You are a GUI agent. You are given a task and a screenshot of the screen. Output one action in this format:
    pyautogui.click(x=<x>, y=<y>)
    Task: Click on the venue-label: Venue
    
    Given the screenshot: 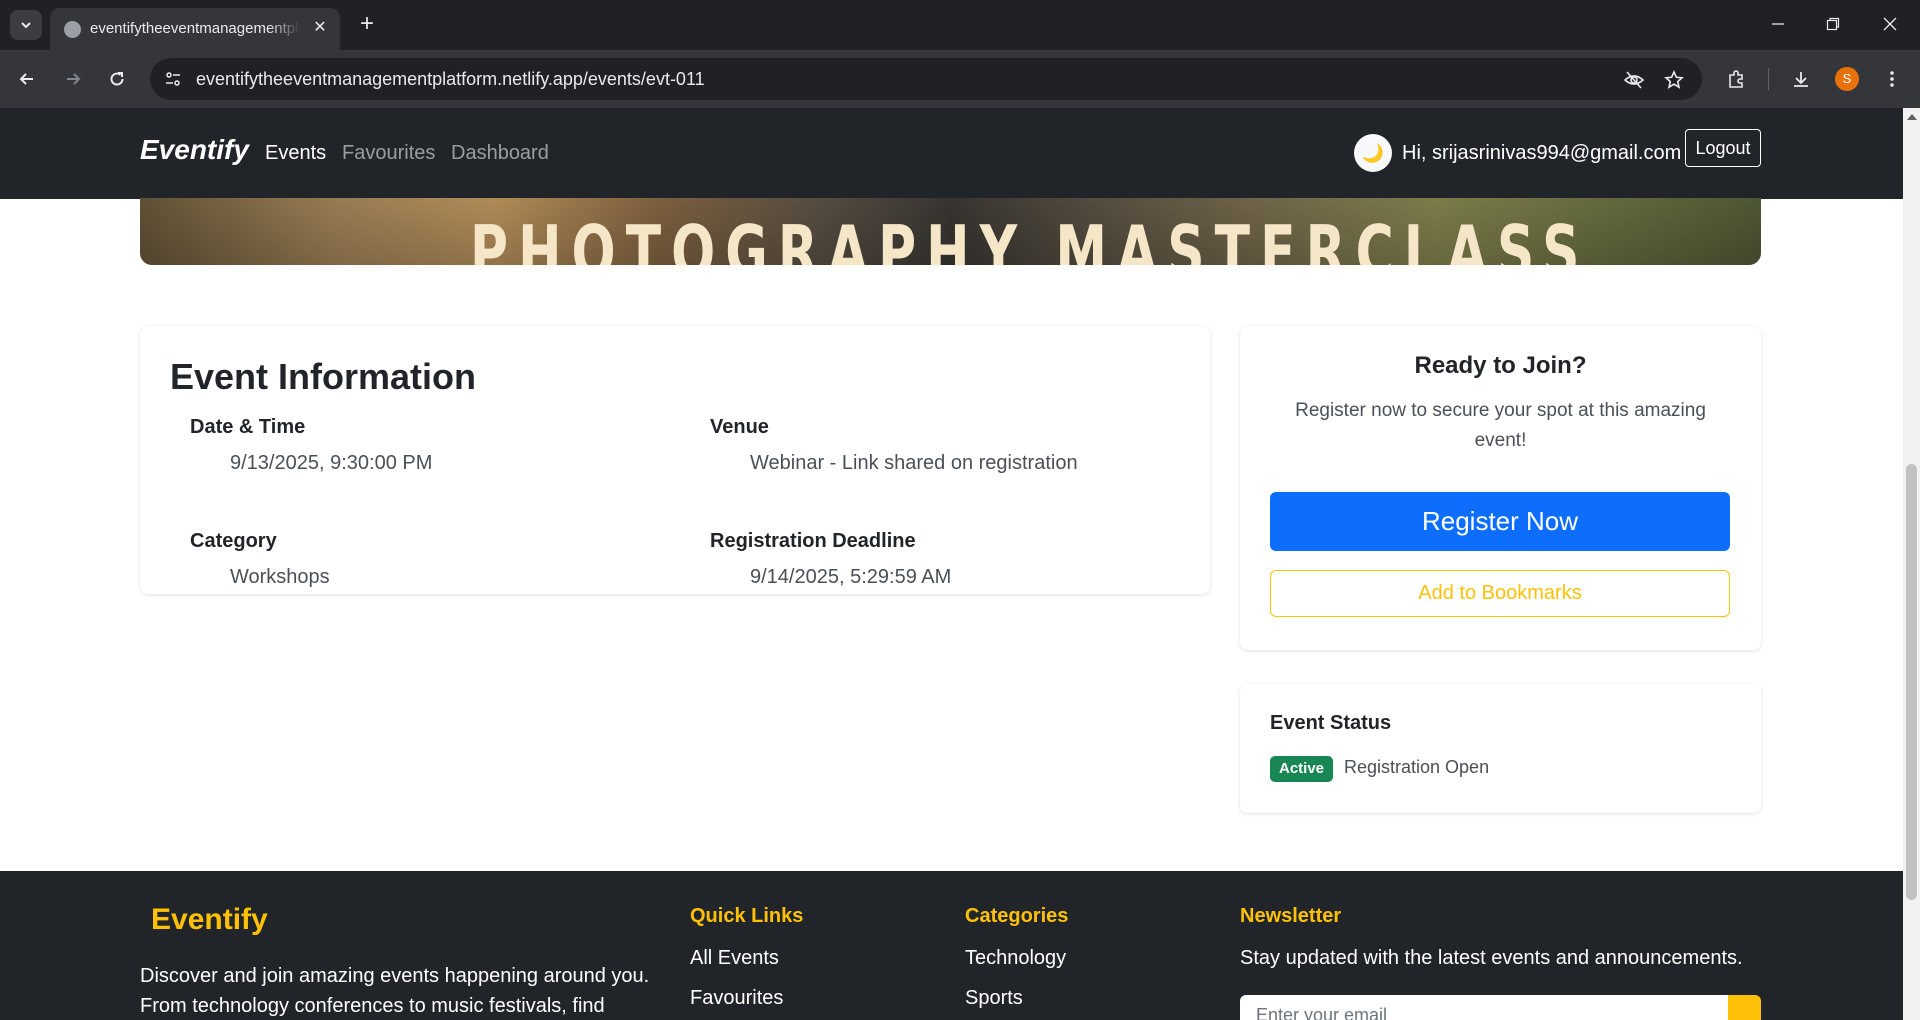 What is the action you would take?
    pyautogui.click(x=739, y=427)
    